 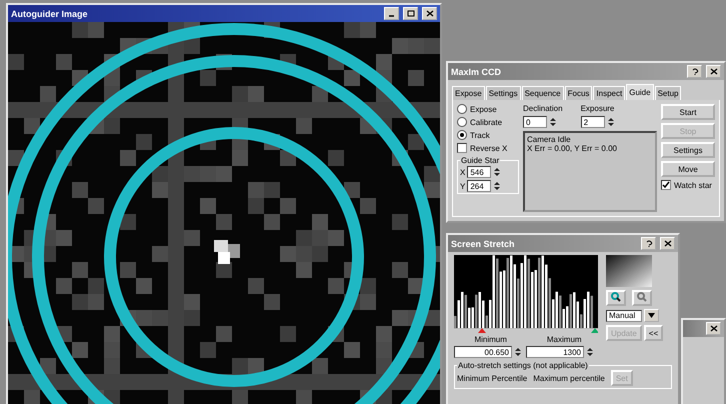 I want to click on checkmark-icon, so click(x=666, y=185).